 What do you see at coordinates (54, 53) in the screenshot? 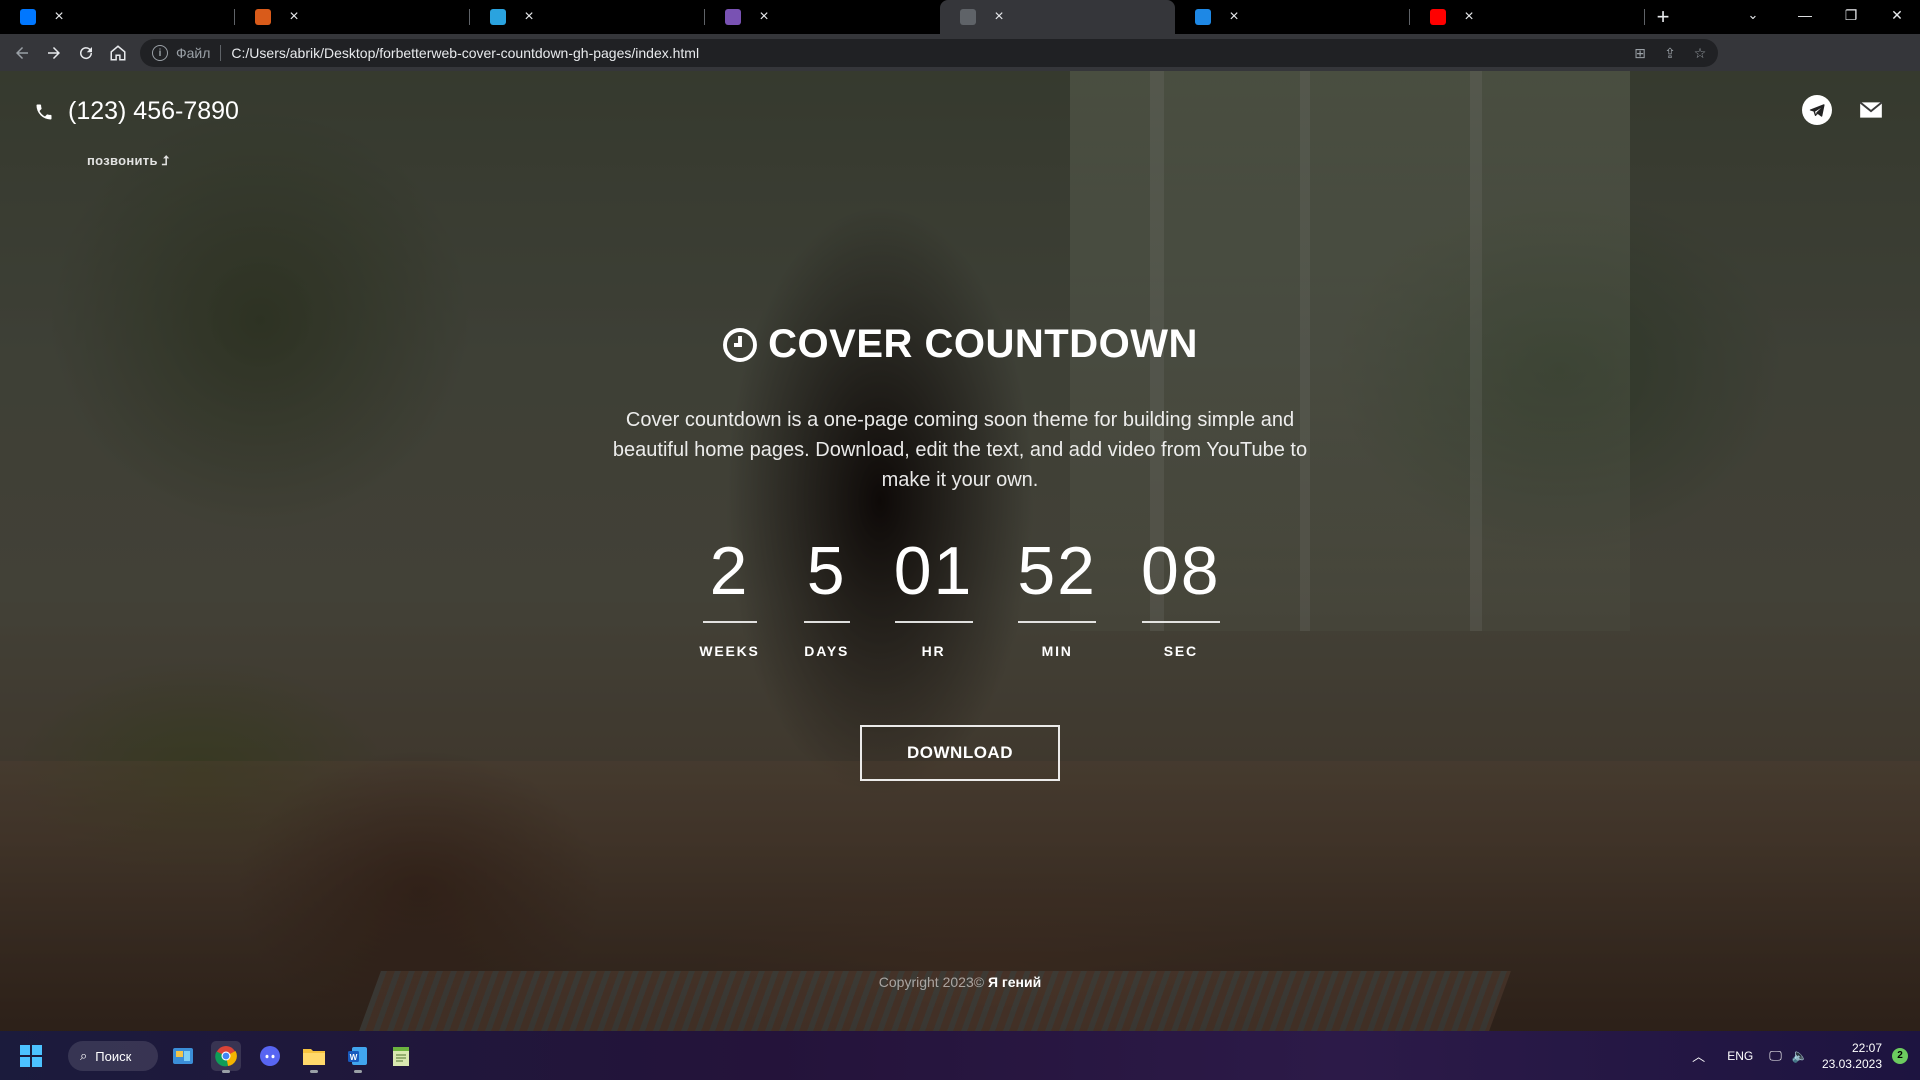
I see `forward-arrow-icon` at bounding box center [54, 53].